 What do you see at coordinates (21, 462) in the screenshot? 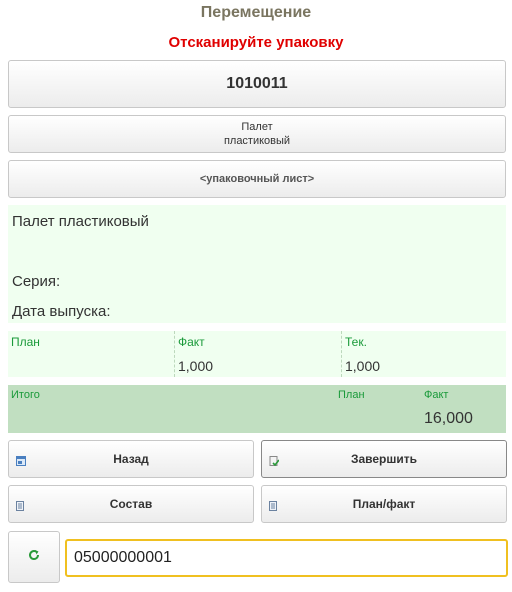
I see `window-back-icon` at bounding box center [21, 462].